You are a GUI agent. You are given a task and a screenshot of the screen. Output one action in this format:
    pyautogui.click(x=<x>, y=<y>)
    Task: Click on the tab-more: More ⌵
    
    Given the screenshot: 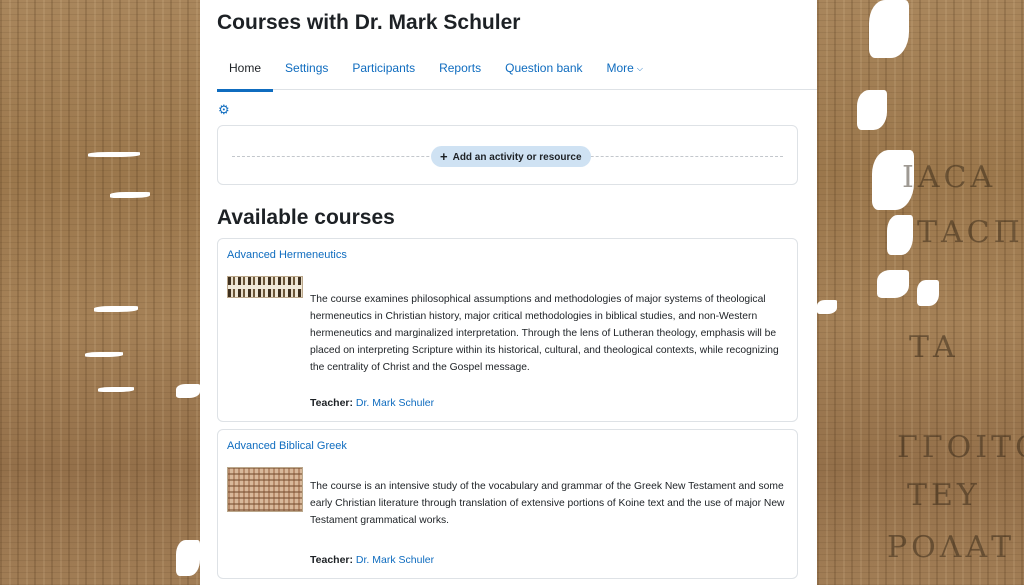 What is the action you would take?
    pyautogui.click(x=625, y=72)
    